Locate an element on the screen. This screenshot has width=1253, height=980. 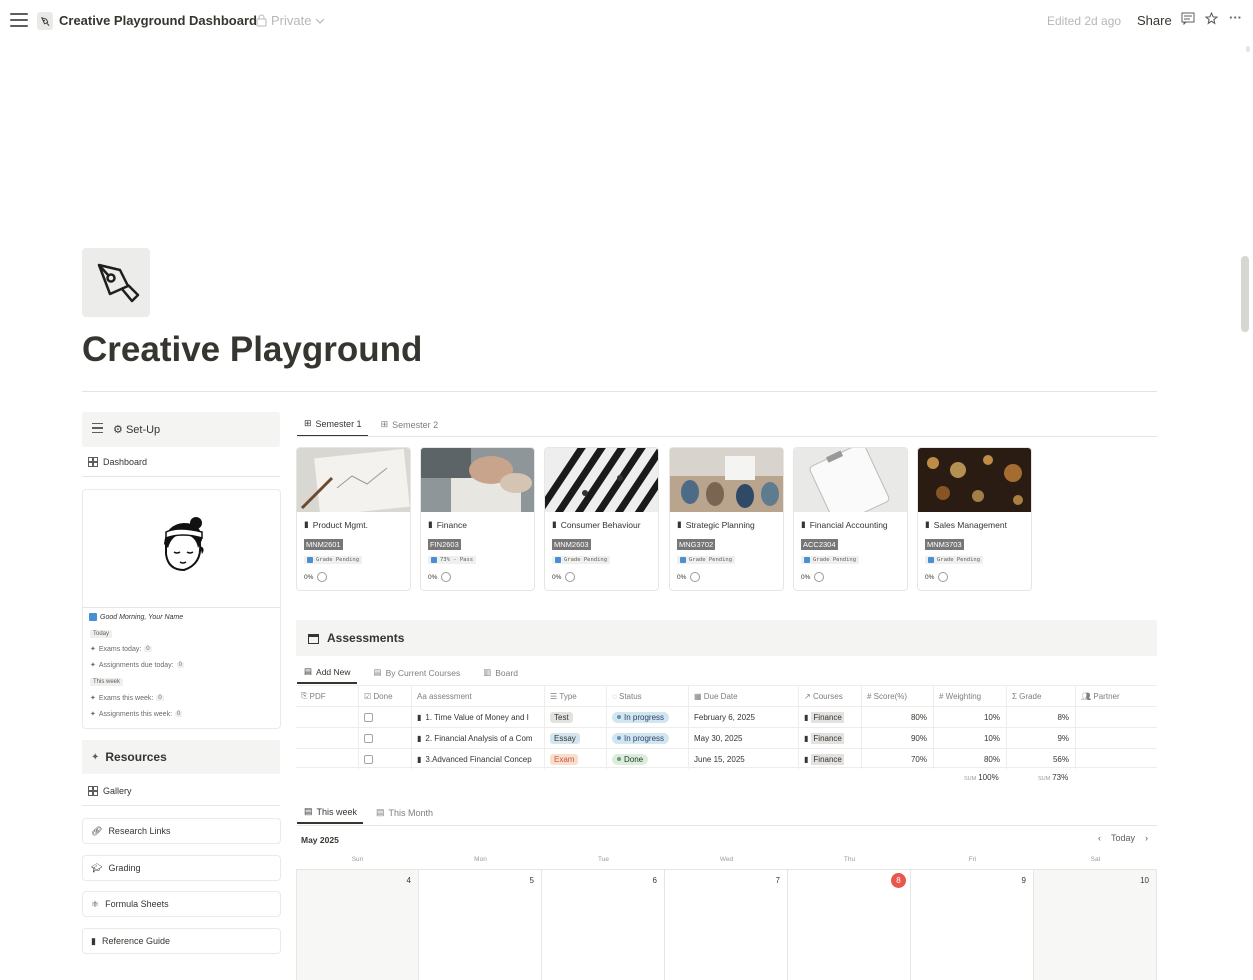
column-label: Score(%) is located at coordinates (890, 696).